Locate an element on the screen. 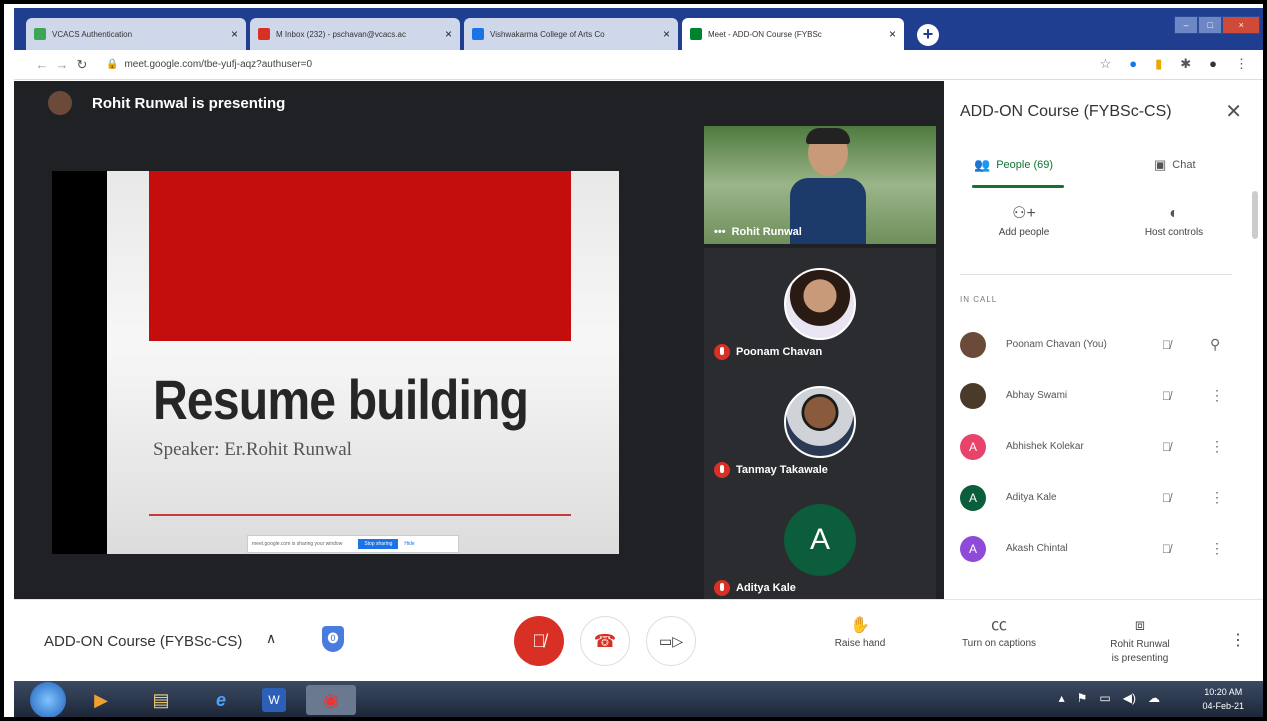  url-field: 🔒 meet.google.com/tbe-yufj-aqz?authuser=0 is located at coordinates (209, 64).